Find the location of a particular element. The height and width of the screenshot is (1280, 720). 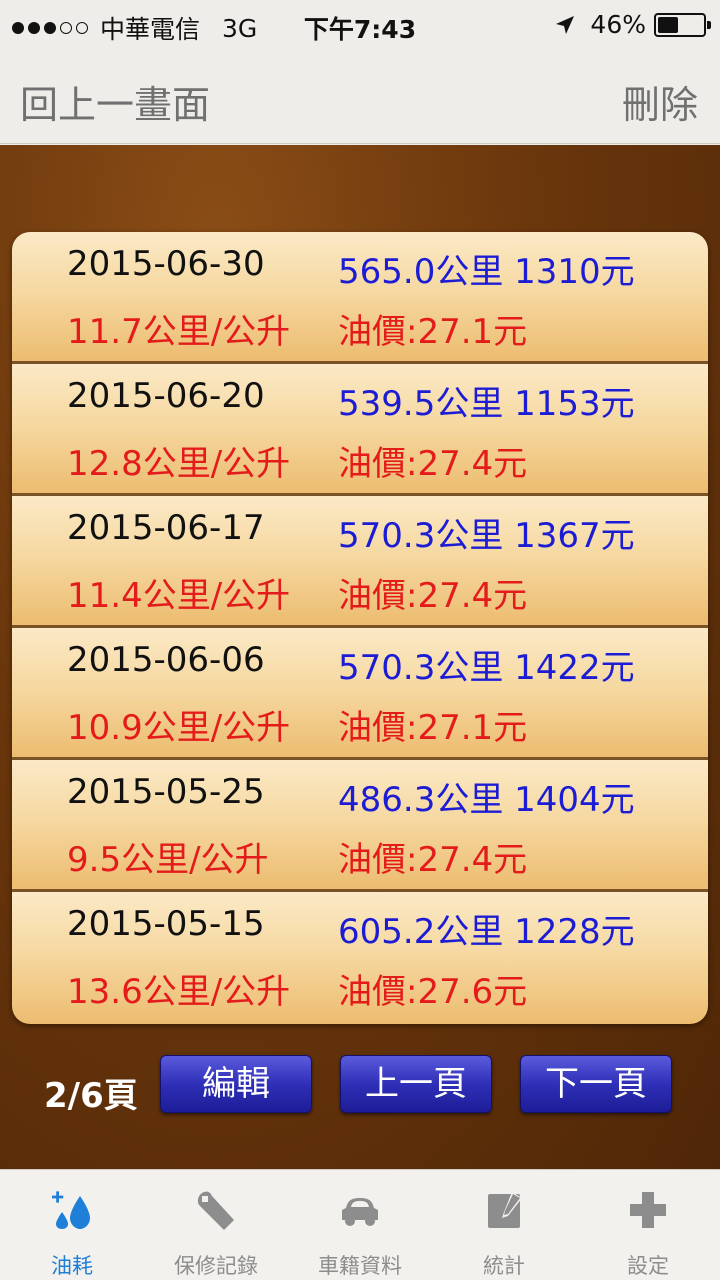

back-button: 回上一畫面 is located at coordinates (115, 101).